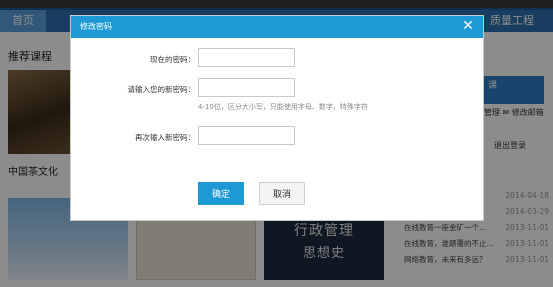 The image size is (553, 287). Describe the element at coordinates (283, 107) in the screenshot. I see `new-password-hint: 4-10位，区分大小写，只能使用字母、数字、特殊字符` at that location.